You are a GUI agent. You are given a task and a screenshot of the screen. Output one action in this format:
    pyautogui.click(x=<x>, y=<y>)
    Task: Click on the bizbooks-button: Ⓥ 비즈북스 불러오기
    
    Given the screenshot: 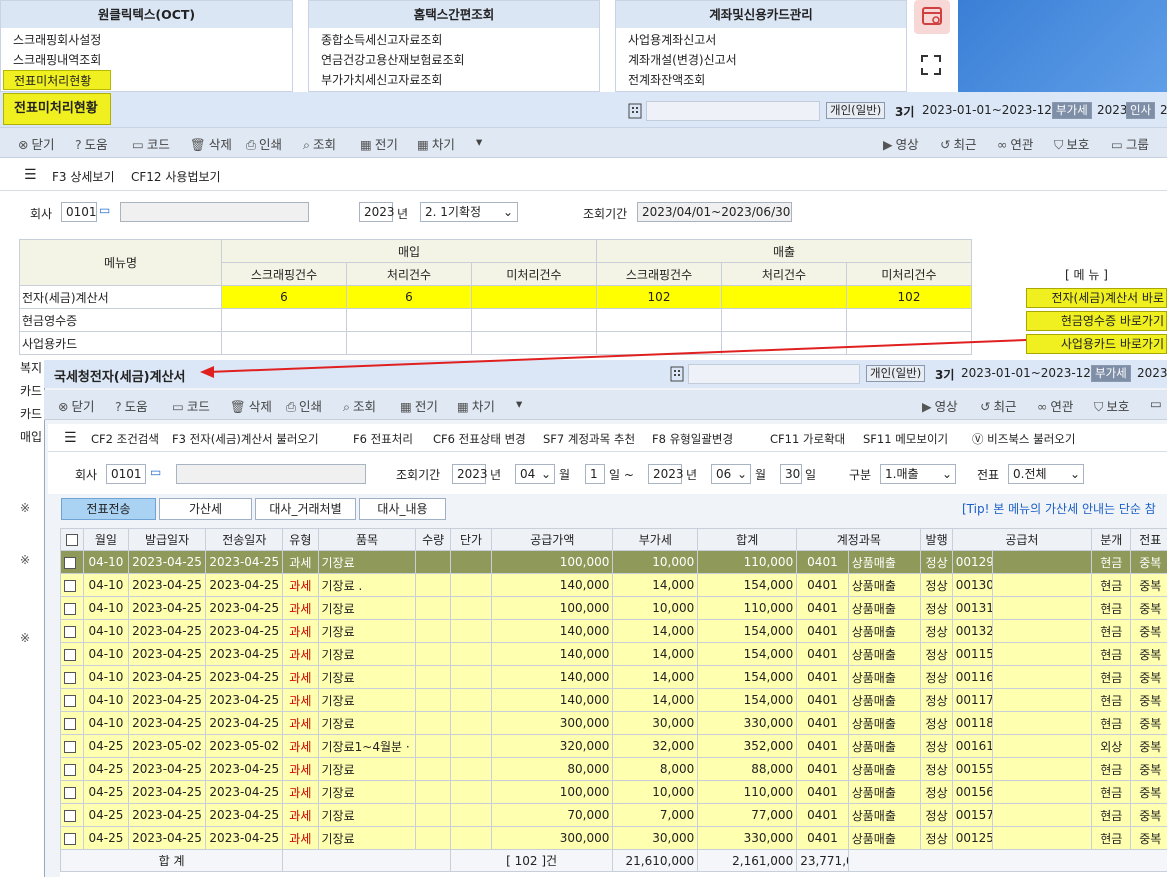 What is the action you would take?
    pyautogui.click(x=1023, y=439)
    